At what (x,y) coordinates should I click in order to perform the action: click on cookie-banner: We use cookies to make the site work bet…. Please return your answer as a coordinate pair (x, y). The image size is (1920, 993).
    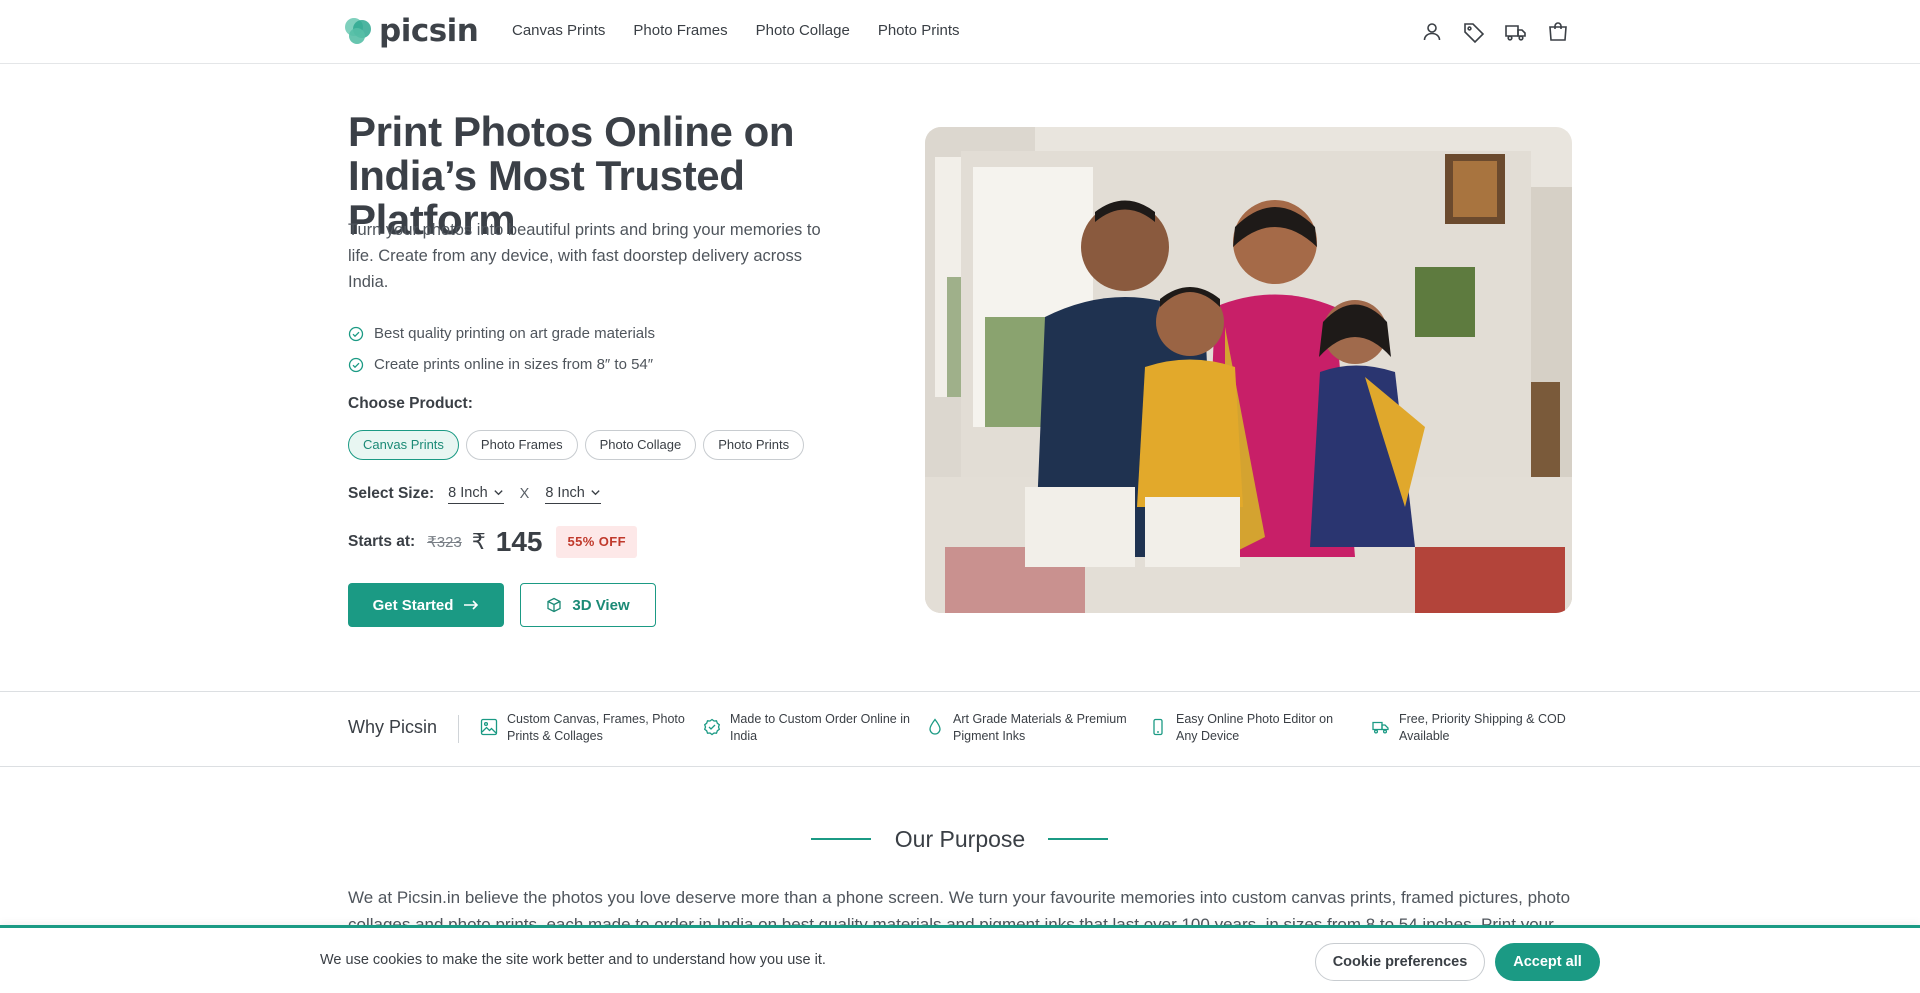
    Looking at the image, I should click on (960, 959).